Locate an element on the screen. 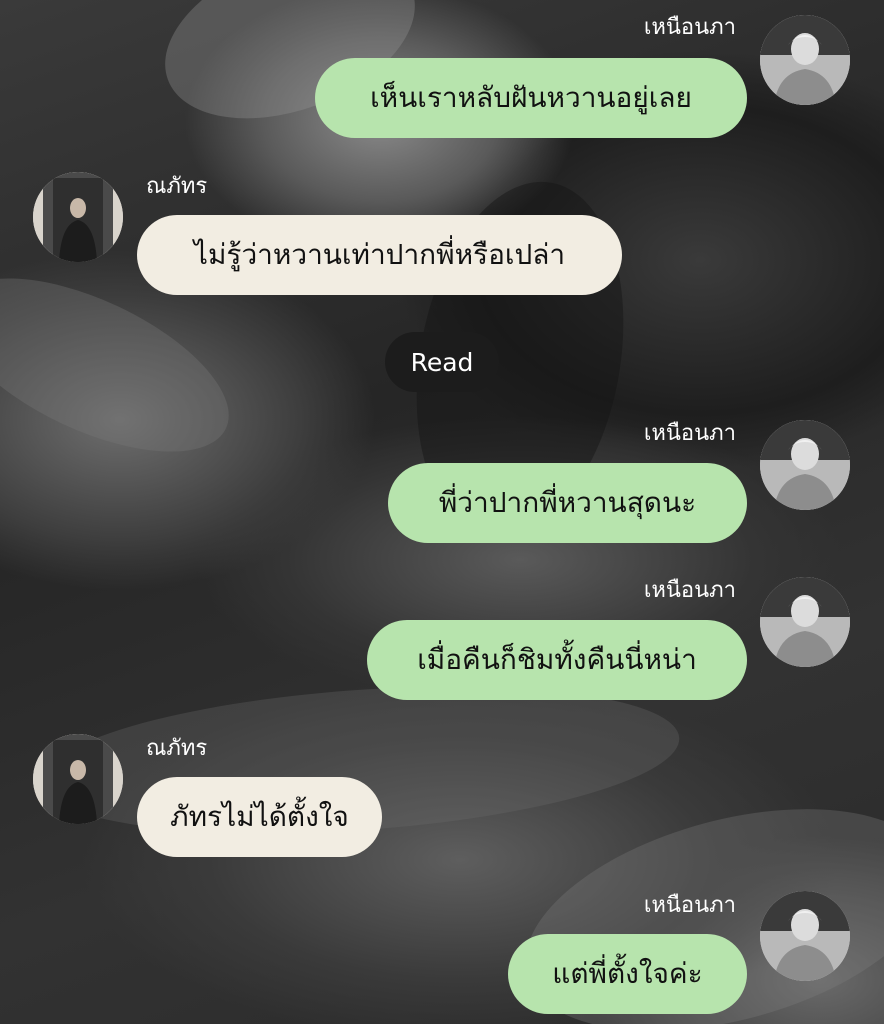 This screenshot has width=884, height=1024. message-bubble-received: ไม่รู้ว่าหวานเท่าปากพี่หรือเปล่า is located at coordinates (379, 255).